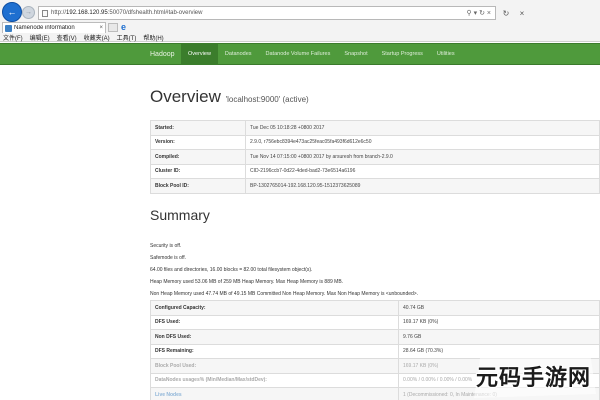  I want to click on watermark-text: 元码手游网, so click(534, 377).